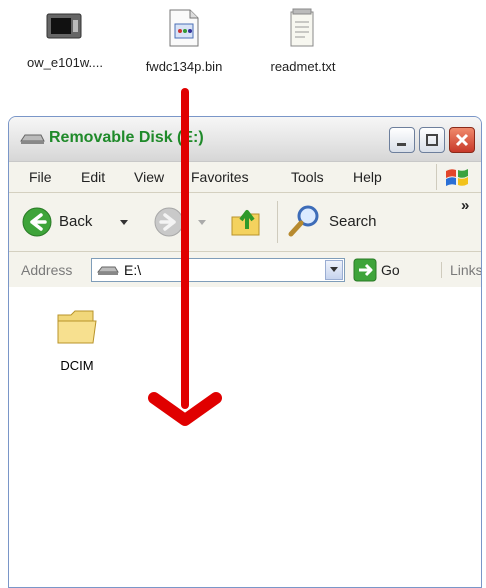 The height and width of the screenshot is (588, 486). Describe the element at coordinates (64, 26) in the screenshot. I see `application-icon` at that location.